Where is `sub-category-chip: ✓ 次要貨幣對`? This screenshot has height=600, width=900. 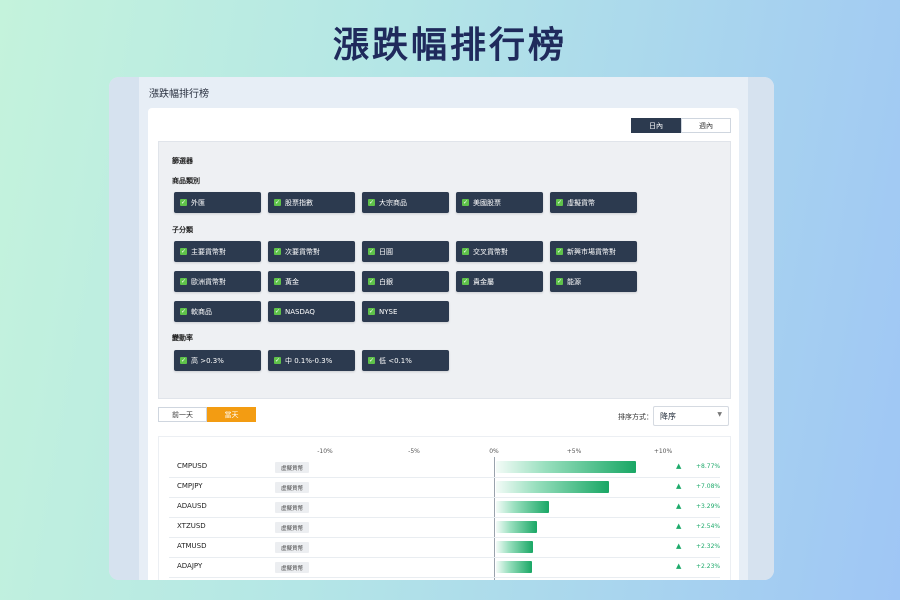
sub-category-chip: ✓ 次要貨幣對 is located at coordinates (311, 251).